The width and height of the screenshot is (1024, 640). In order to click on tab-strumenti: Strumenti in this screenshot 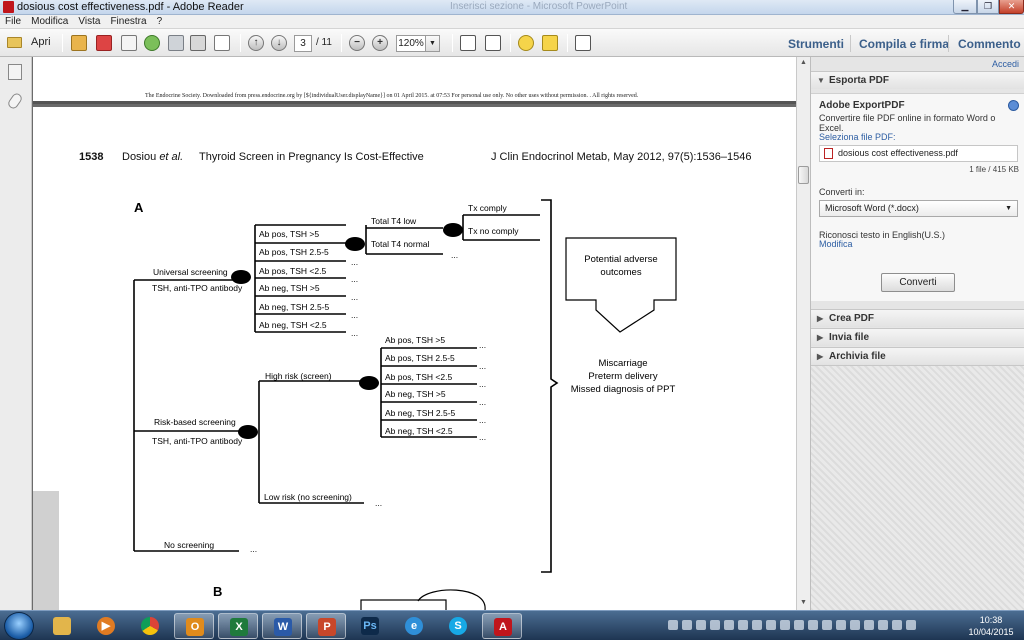, I will do `click(816, 44)`.